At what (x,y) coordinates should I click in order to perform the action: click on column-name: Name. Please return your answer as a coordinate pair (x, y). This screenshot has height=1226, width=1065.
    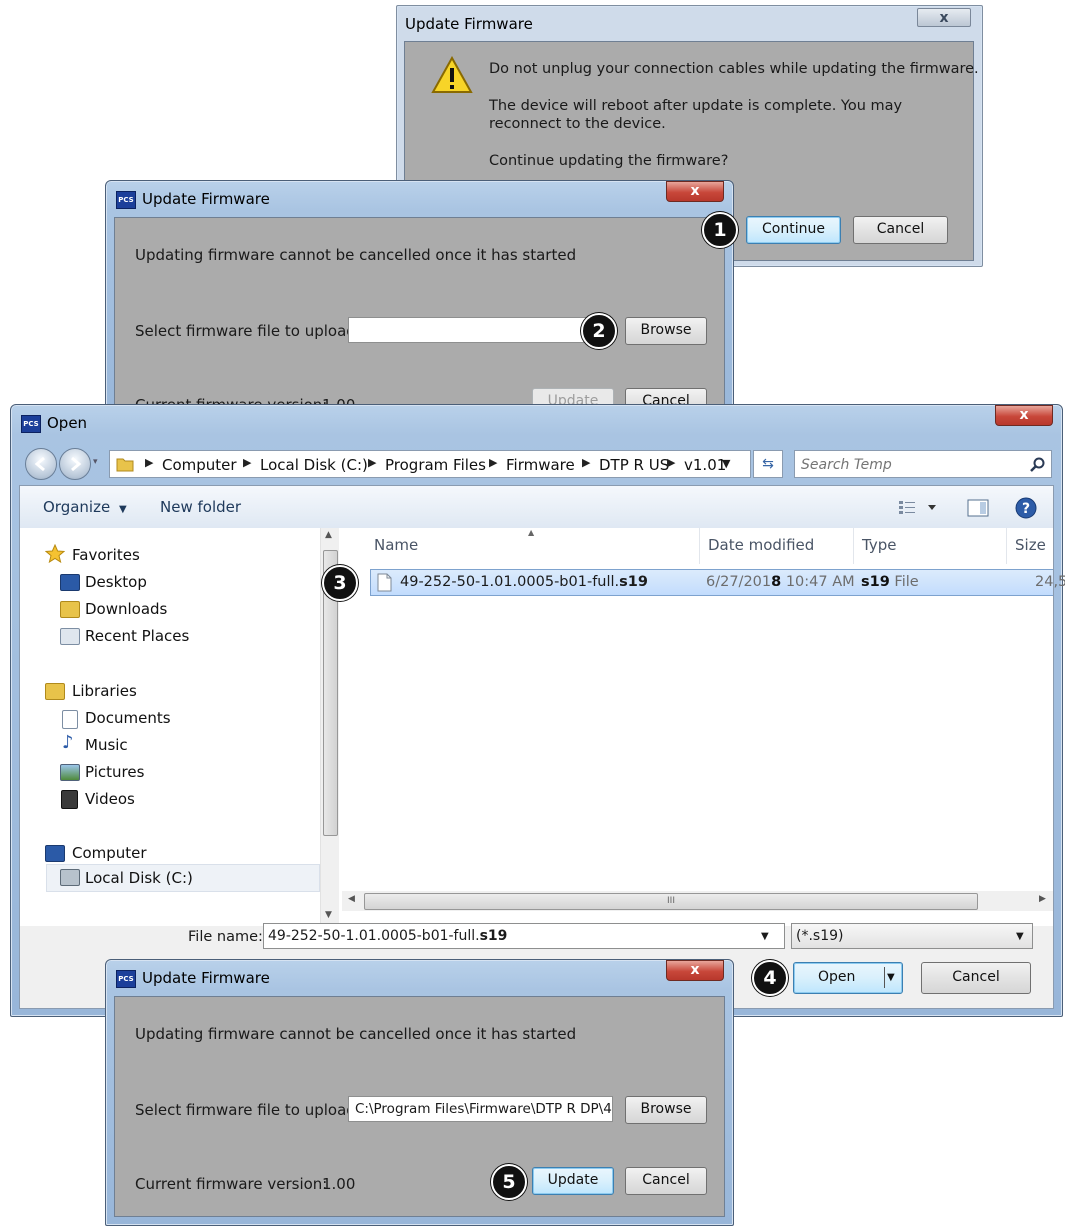
    Looking at the image, I should click on (396, 545).